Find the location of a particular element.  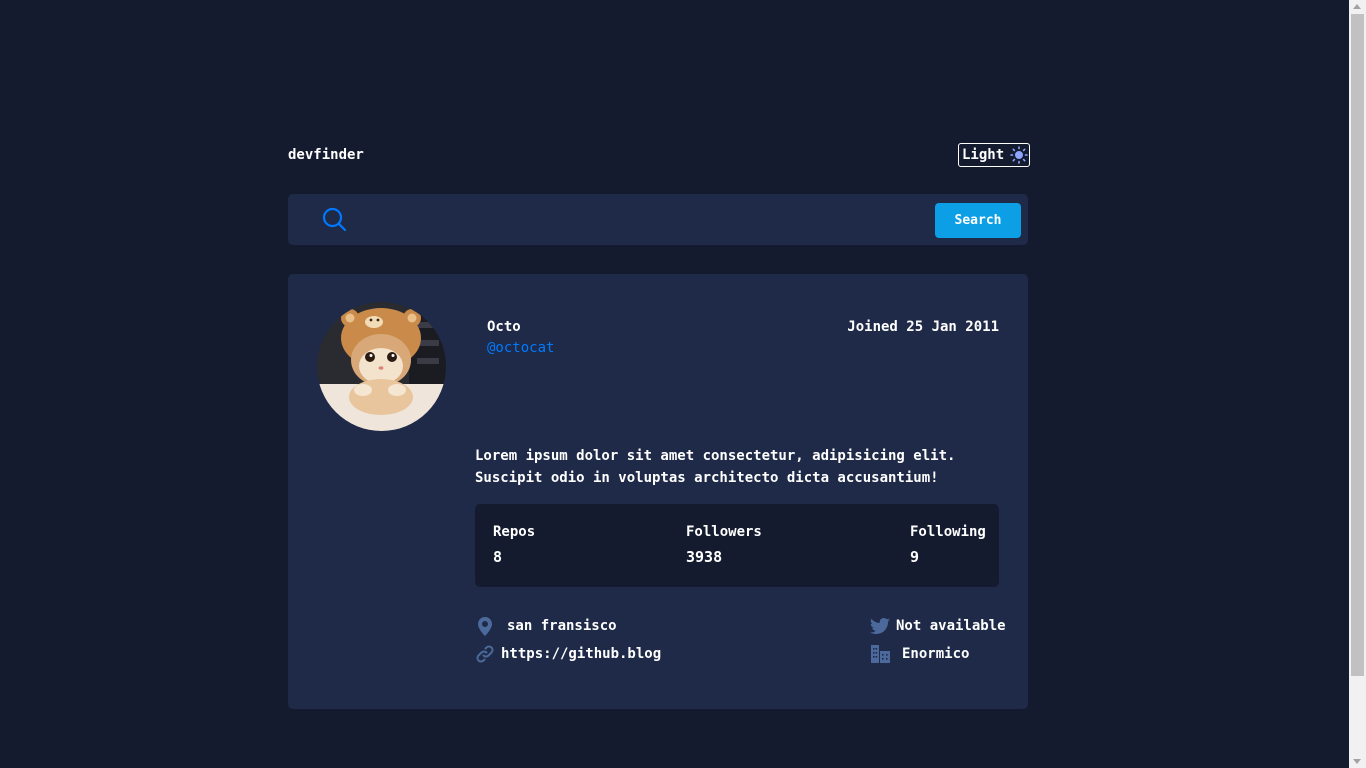

scrollbar-thumb is located at coordinates (1357, 345).